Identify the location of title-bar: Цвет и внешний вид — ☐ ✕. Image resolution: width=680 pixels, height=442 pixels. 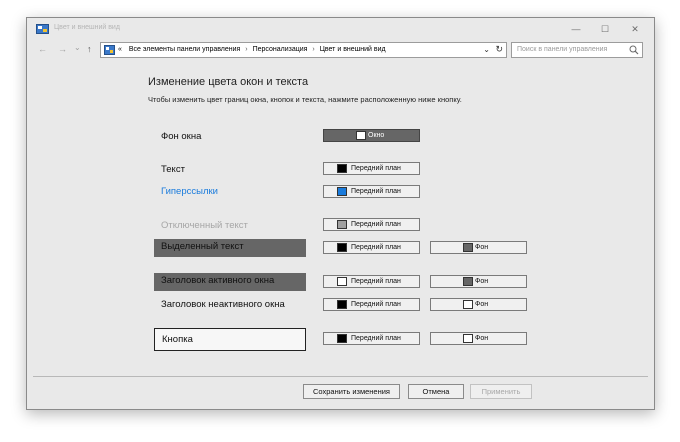
(340, 29).